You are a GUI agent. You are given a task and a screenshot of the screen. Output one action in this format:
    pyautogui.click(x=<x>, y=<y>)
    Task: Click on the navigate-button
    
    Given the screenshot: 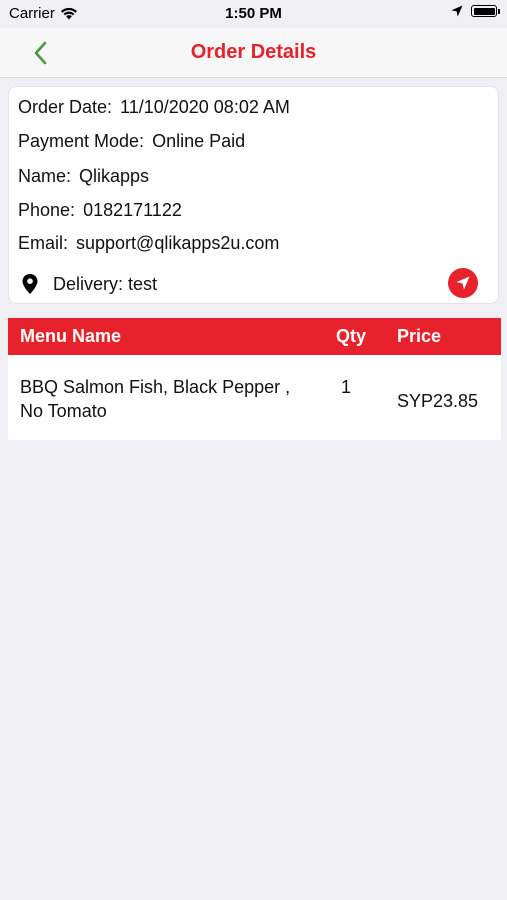 What is the action you would take?
    pyautogui.click(x=463, y=283)
    